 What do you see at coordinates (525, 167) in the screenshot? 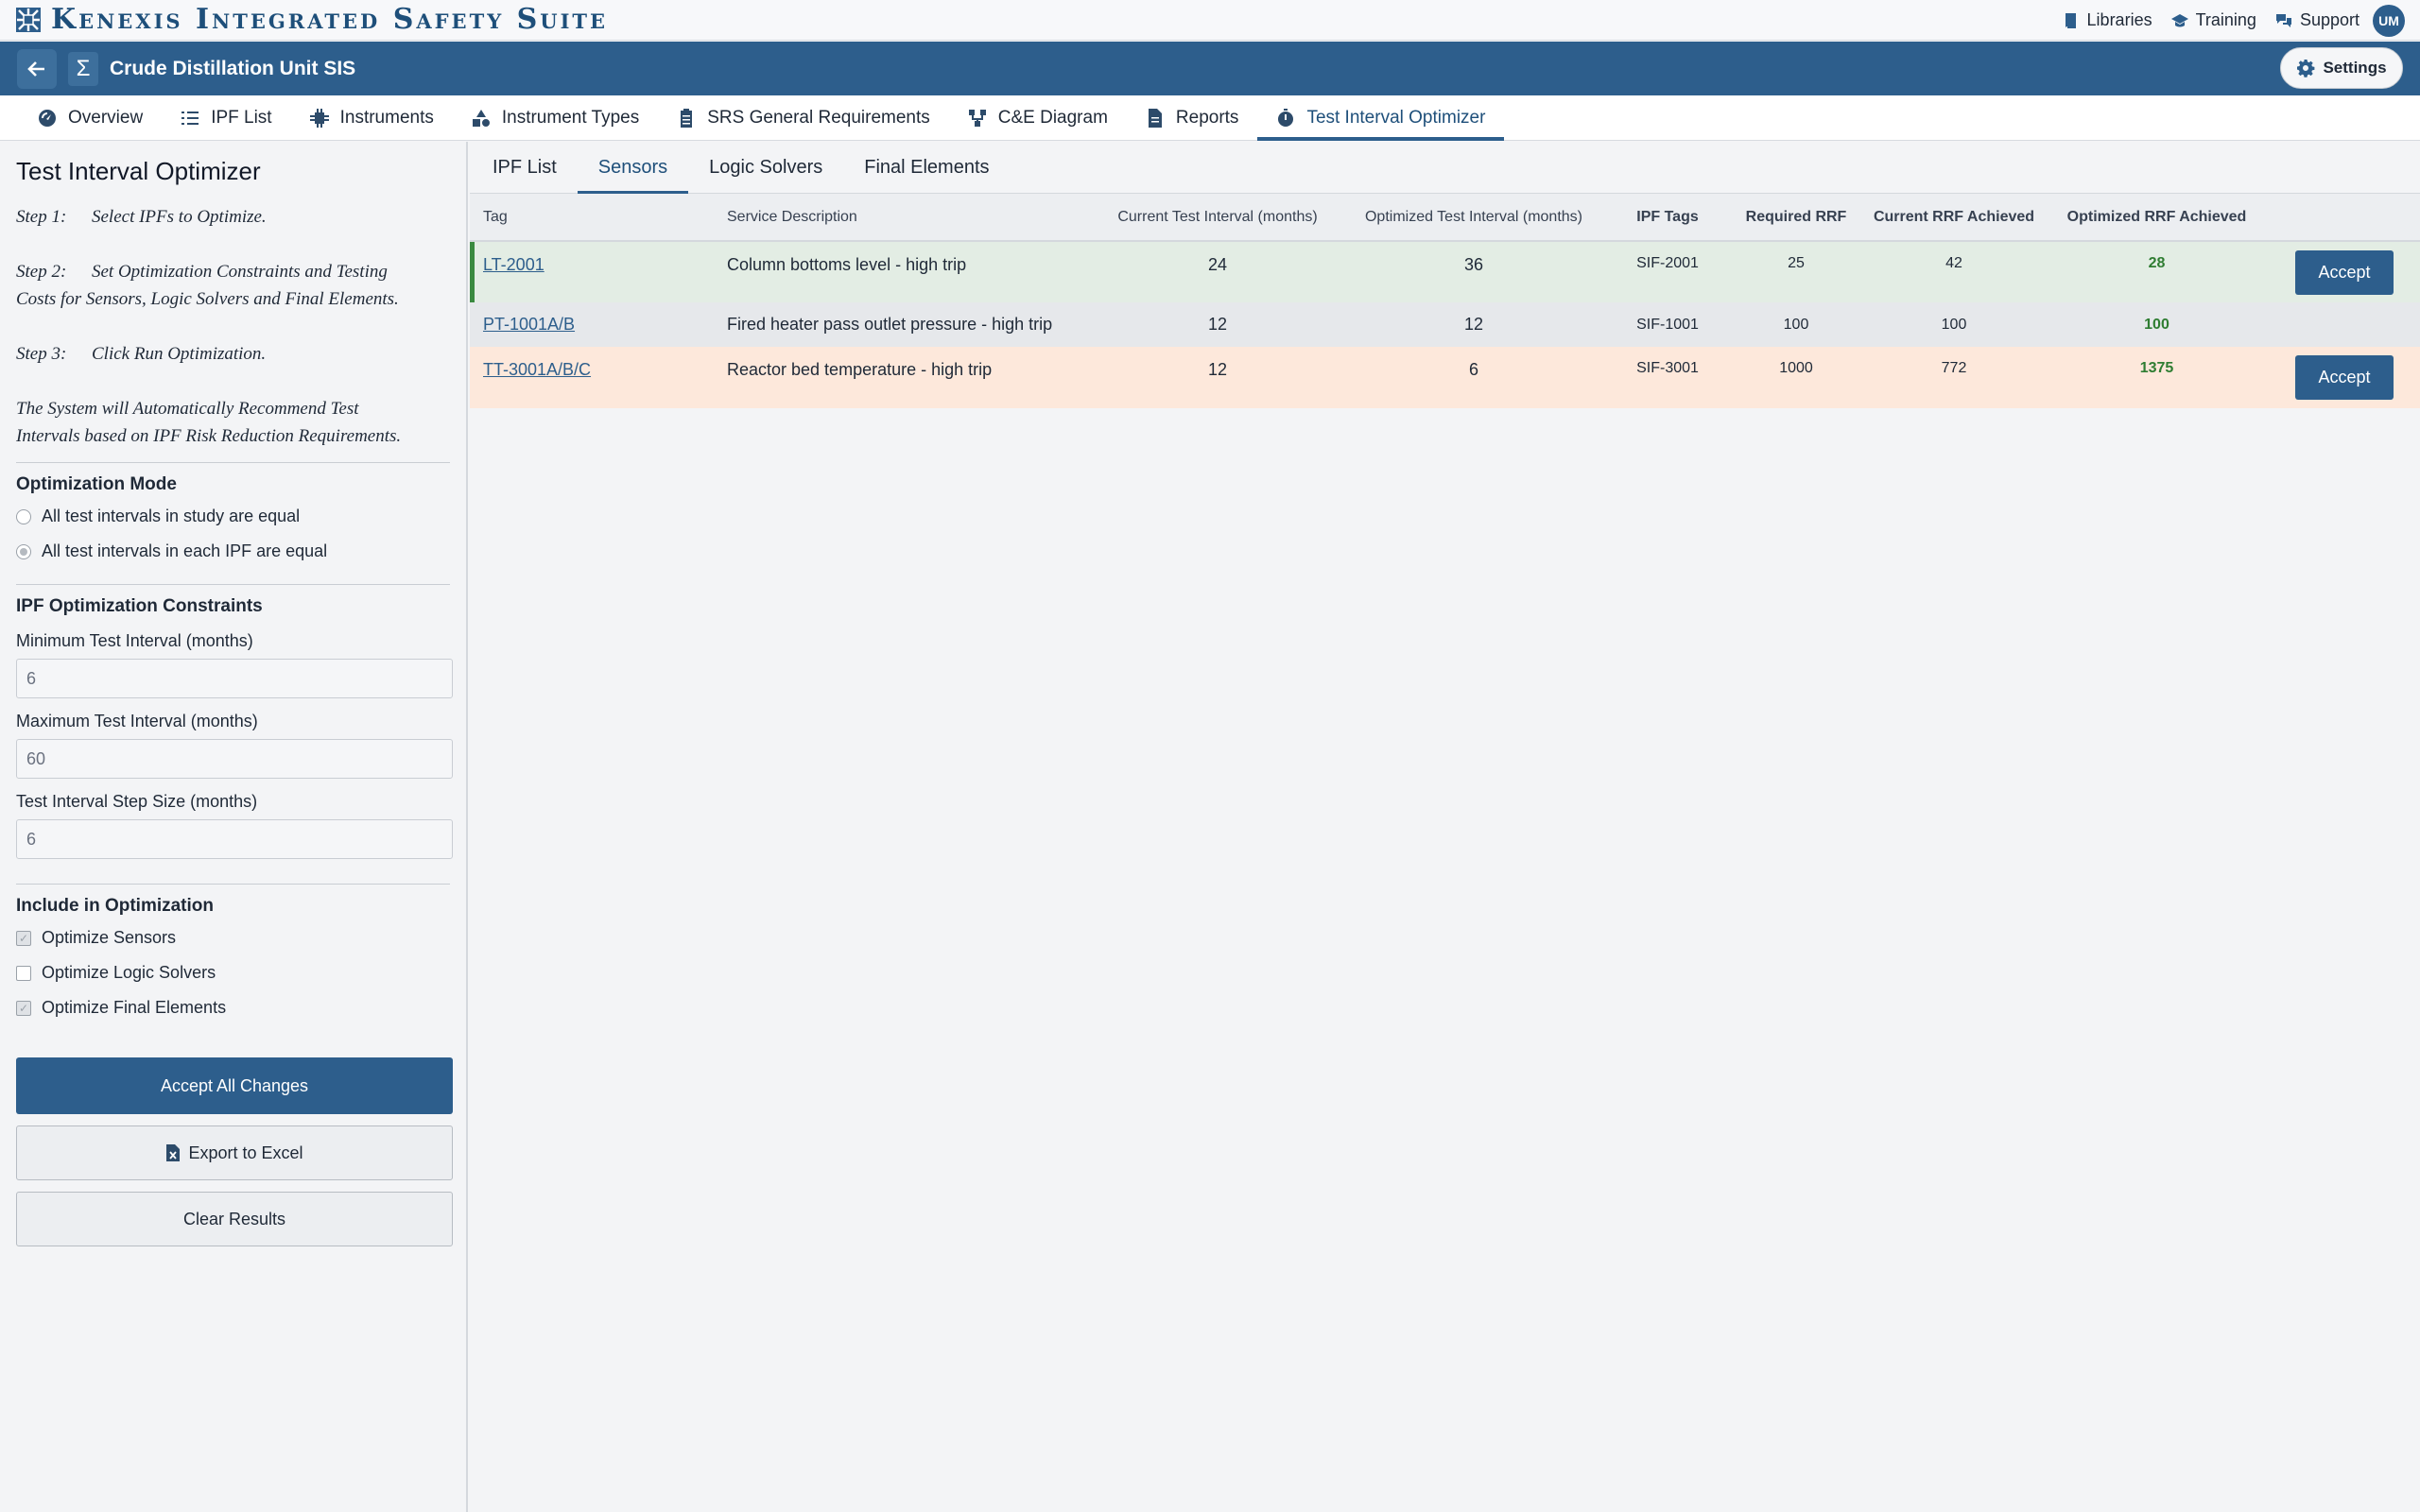
I see `subtab-ipf-list: IPF List` at bounding box center [525, 167].